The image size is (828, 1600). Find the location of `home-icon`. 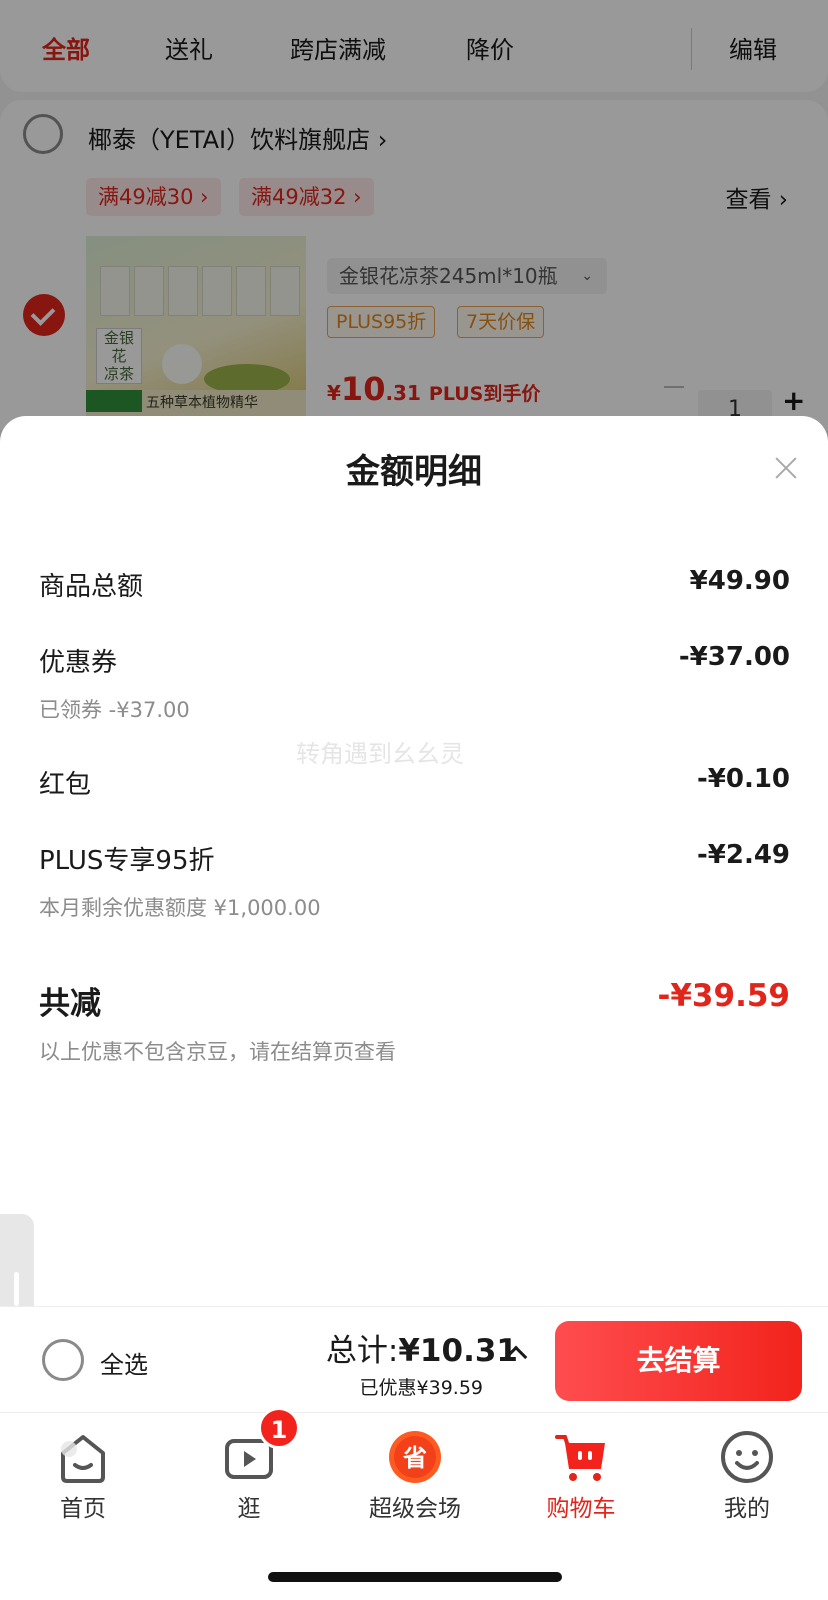

home-icon is located at coordinates (83, 1459).